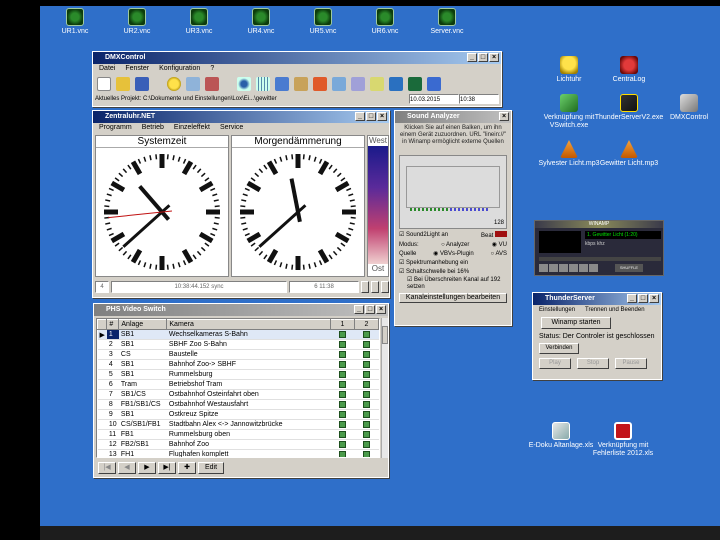 This screenshot has width=720, height=540. I want to click on table-row: 7 SB1/CS Ostbahnhof Osteinfahrt oben, so click(238, 394).